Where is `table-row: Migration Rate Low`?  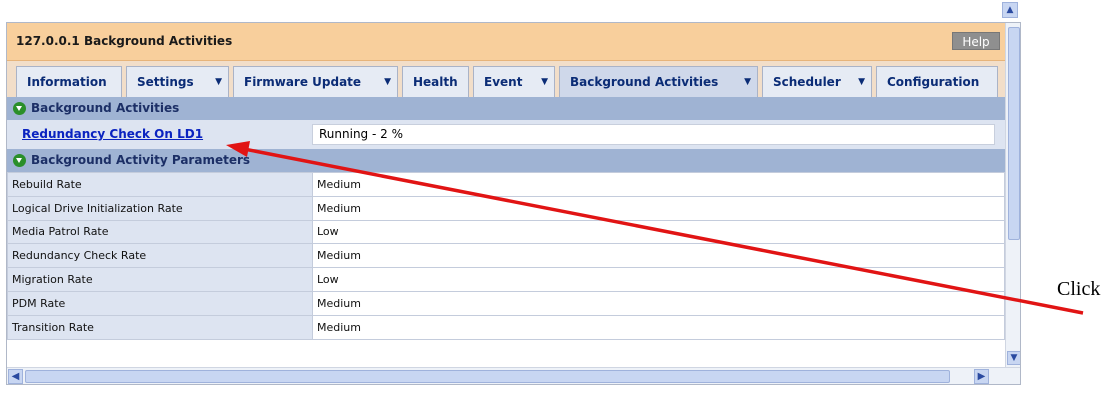
table-row: Migration Rate Low is located at coordinates (506, 279).